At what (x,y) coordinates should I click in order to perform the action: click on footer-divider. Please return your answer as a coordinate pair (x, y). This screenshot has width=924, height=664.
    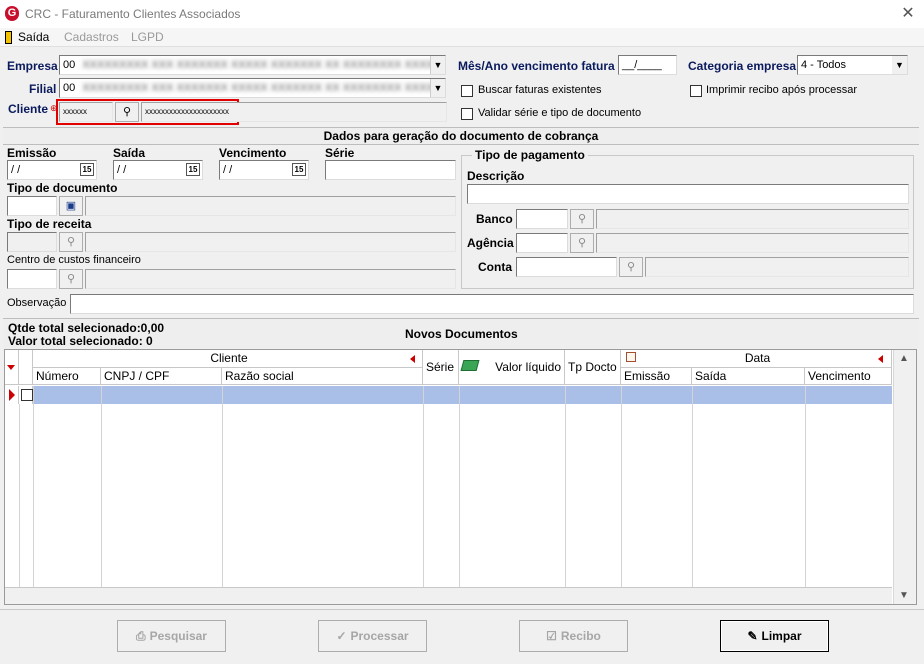
    Looking at the image, I should click on (462, 609).